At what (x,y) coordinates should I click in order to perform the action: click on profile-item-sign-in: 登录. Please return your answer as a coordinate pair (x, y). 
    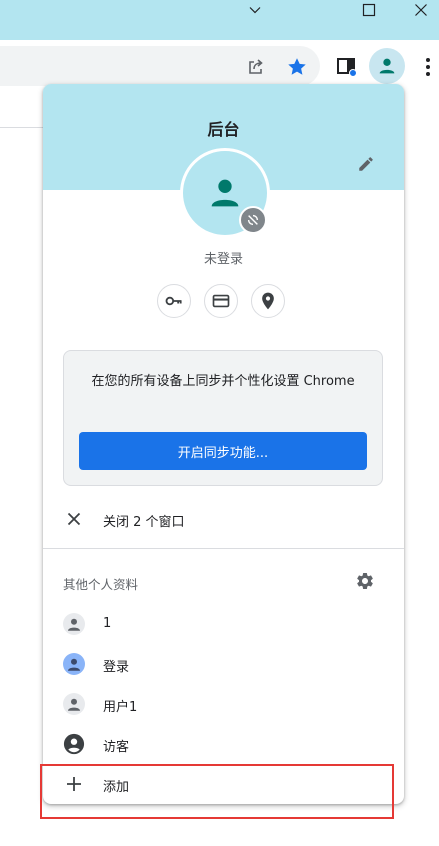
    Looking at the image, I should click on (223, 664).